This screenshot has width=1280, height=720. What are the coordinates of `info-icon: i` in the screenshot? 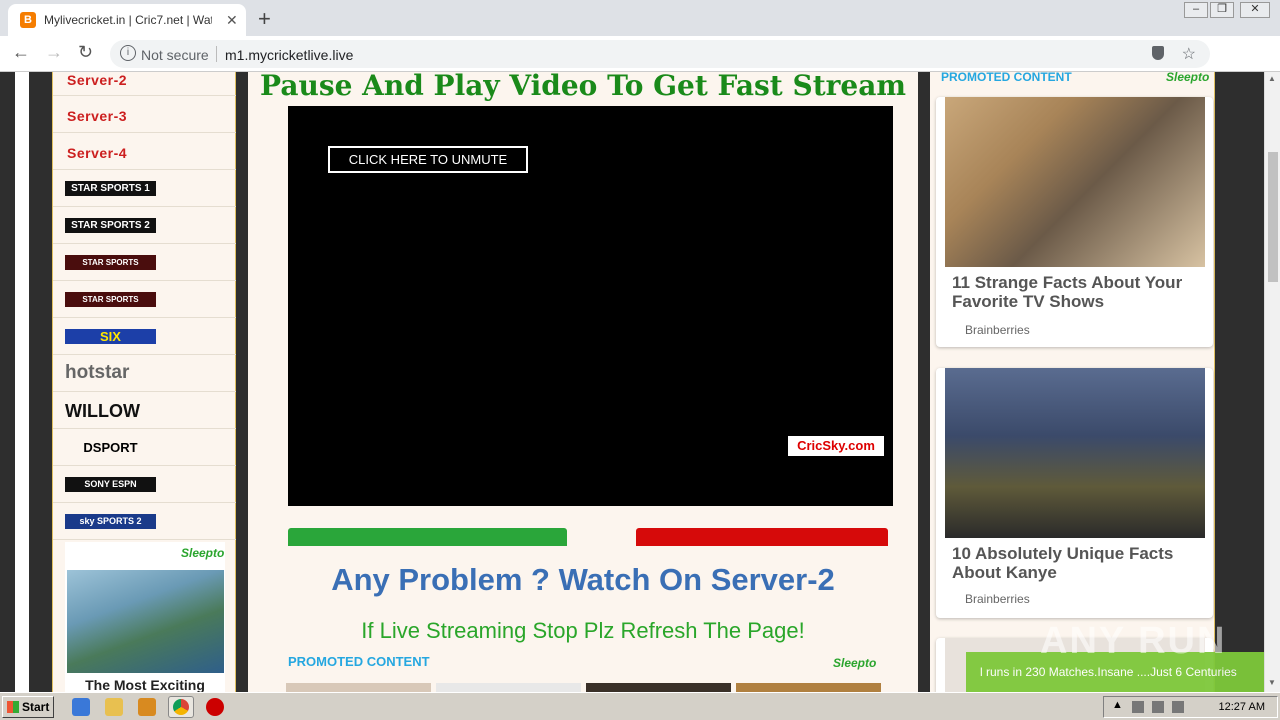 It's located at (128, 53).